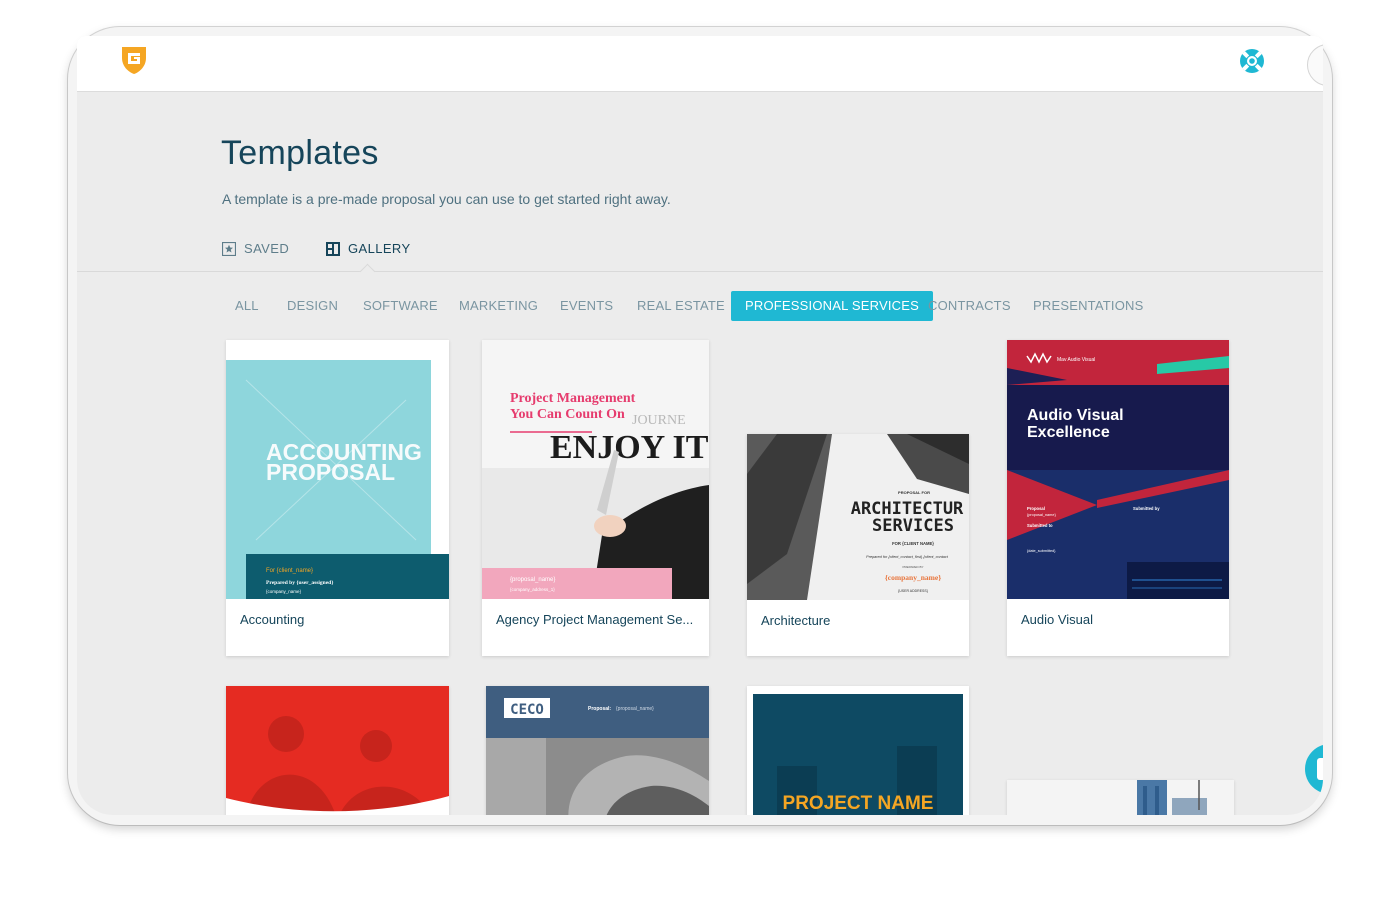  I want to click on template-card-project-name: PROJECT NAME, so click(858, 750).